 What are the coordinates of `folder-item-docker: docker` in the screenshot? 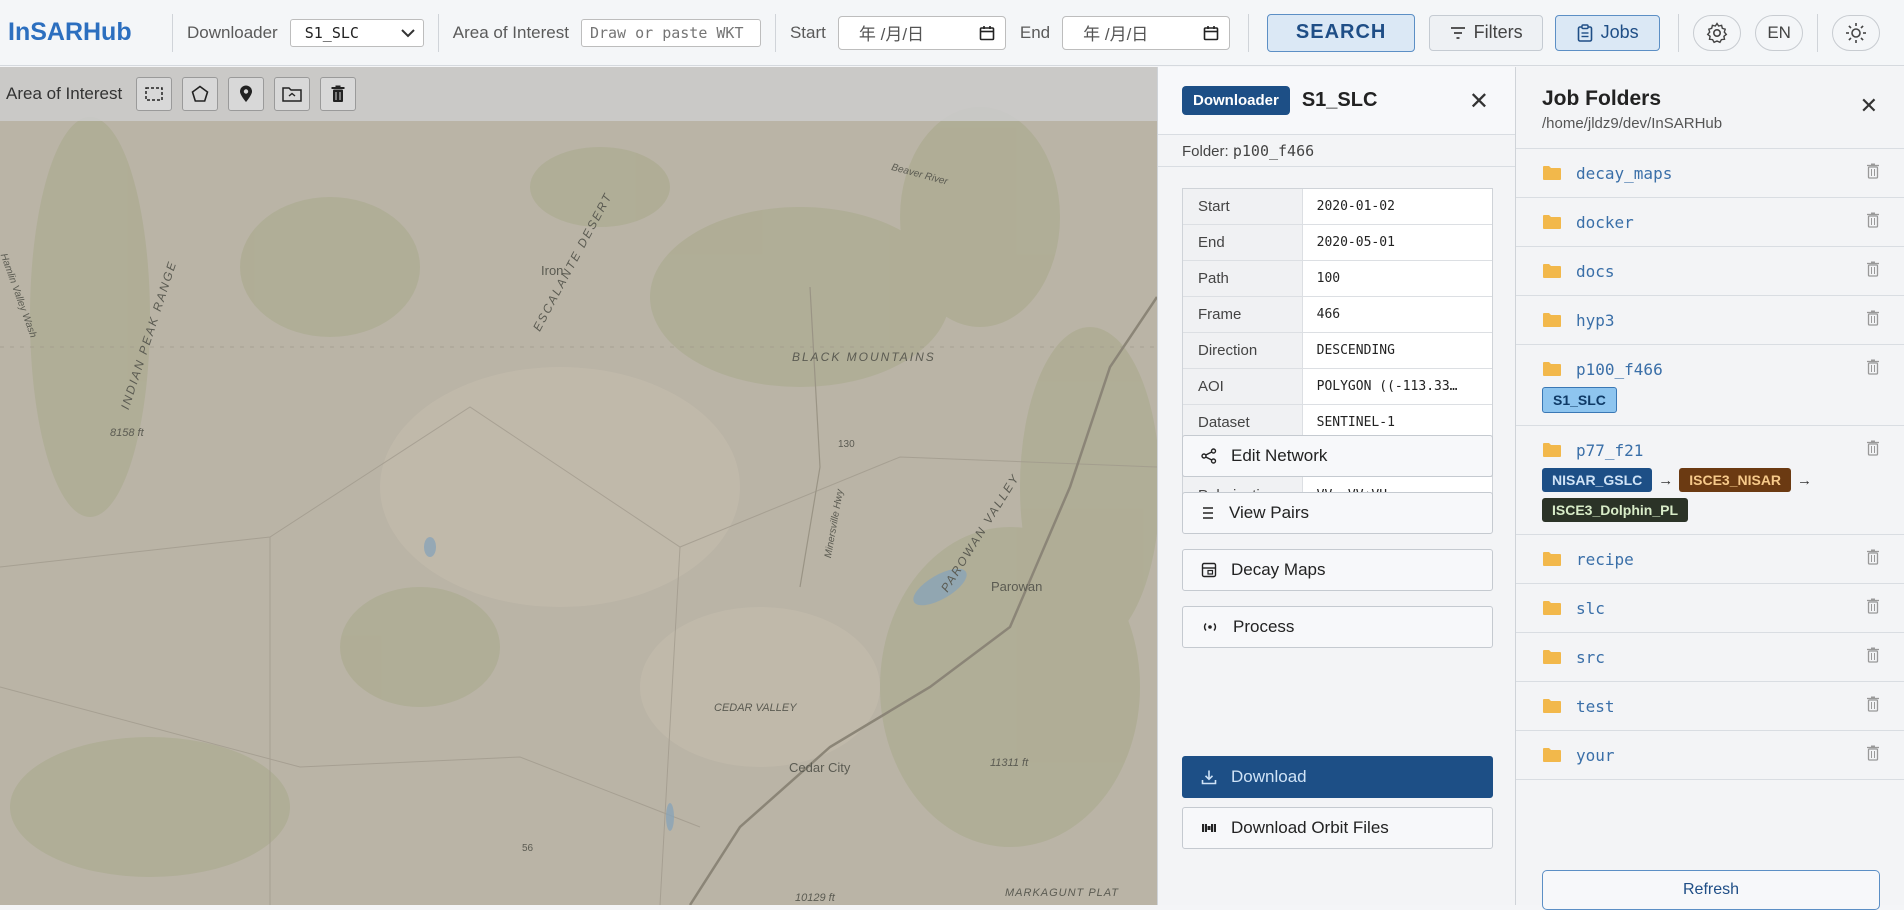 It's located at (1710, 222).